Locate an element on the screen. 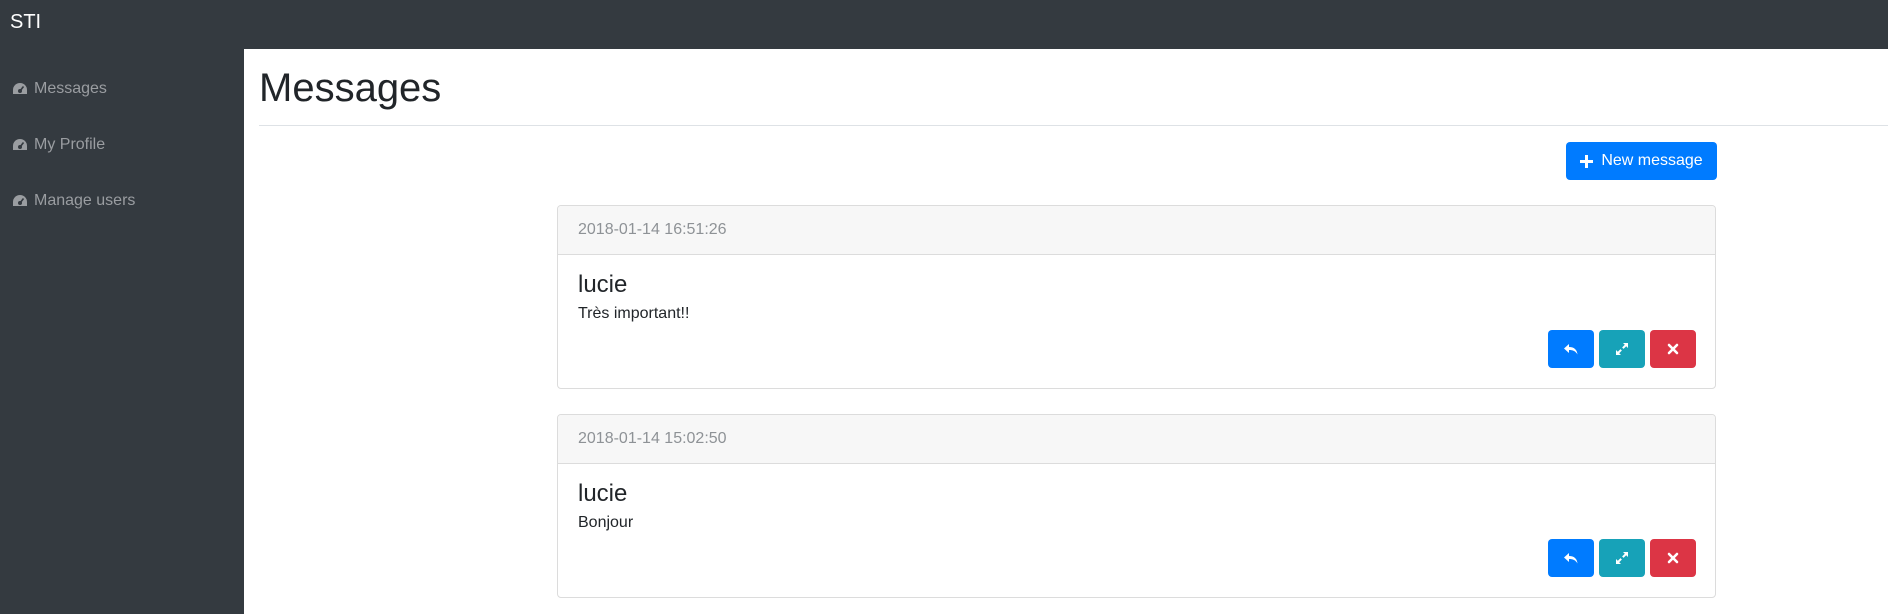 This screenshot has height=614, width=1888. message-date: 2018-01-14 15:02:50 is located at coordinates (652, 438).